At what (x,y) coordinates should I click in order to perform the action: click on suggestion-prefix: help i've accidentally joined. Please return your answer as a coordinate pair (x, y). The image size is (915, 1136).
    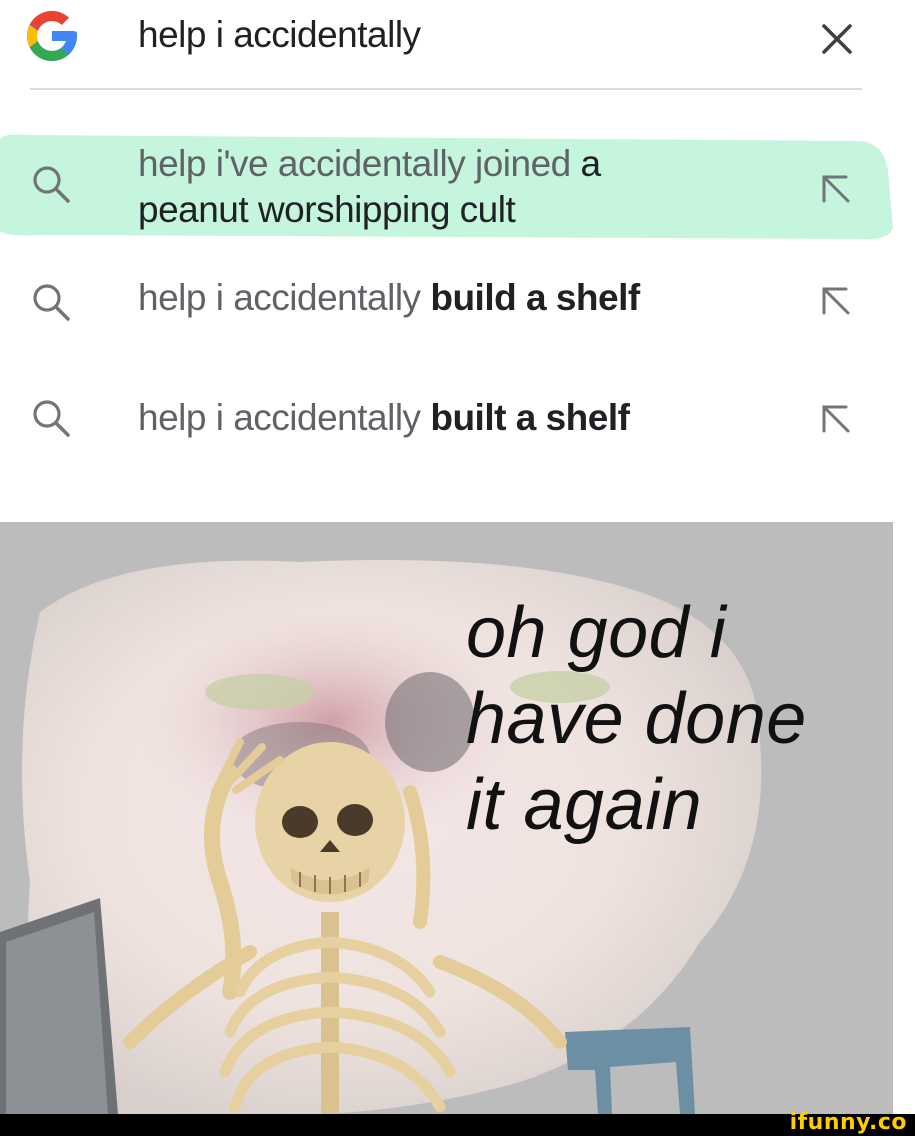
    Looking at the image, I should click on (359, 163).